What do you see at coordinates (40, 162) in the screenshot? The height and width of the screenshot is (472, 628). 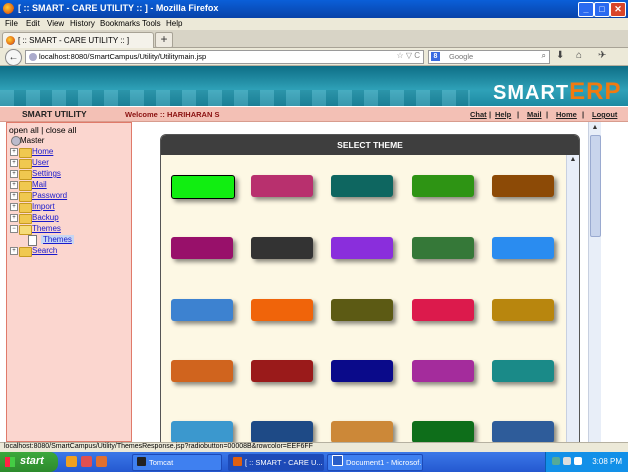 I see `sidebar-item-label: User` at bounding box center [40, 162].